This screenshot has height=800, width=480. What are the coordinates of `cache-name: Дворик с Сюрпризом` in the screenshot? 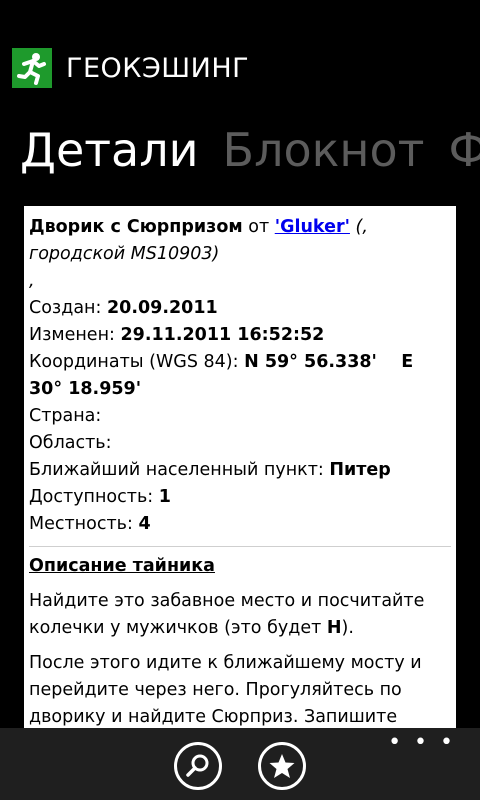 It's located at (136, 227).